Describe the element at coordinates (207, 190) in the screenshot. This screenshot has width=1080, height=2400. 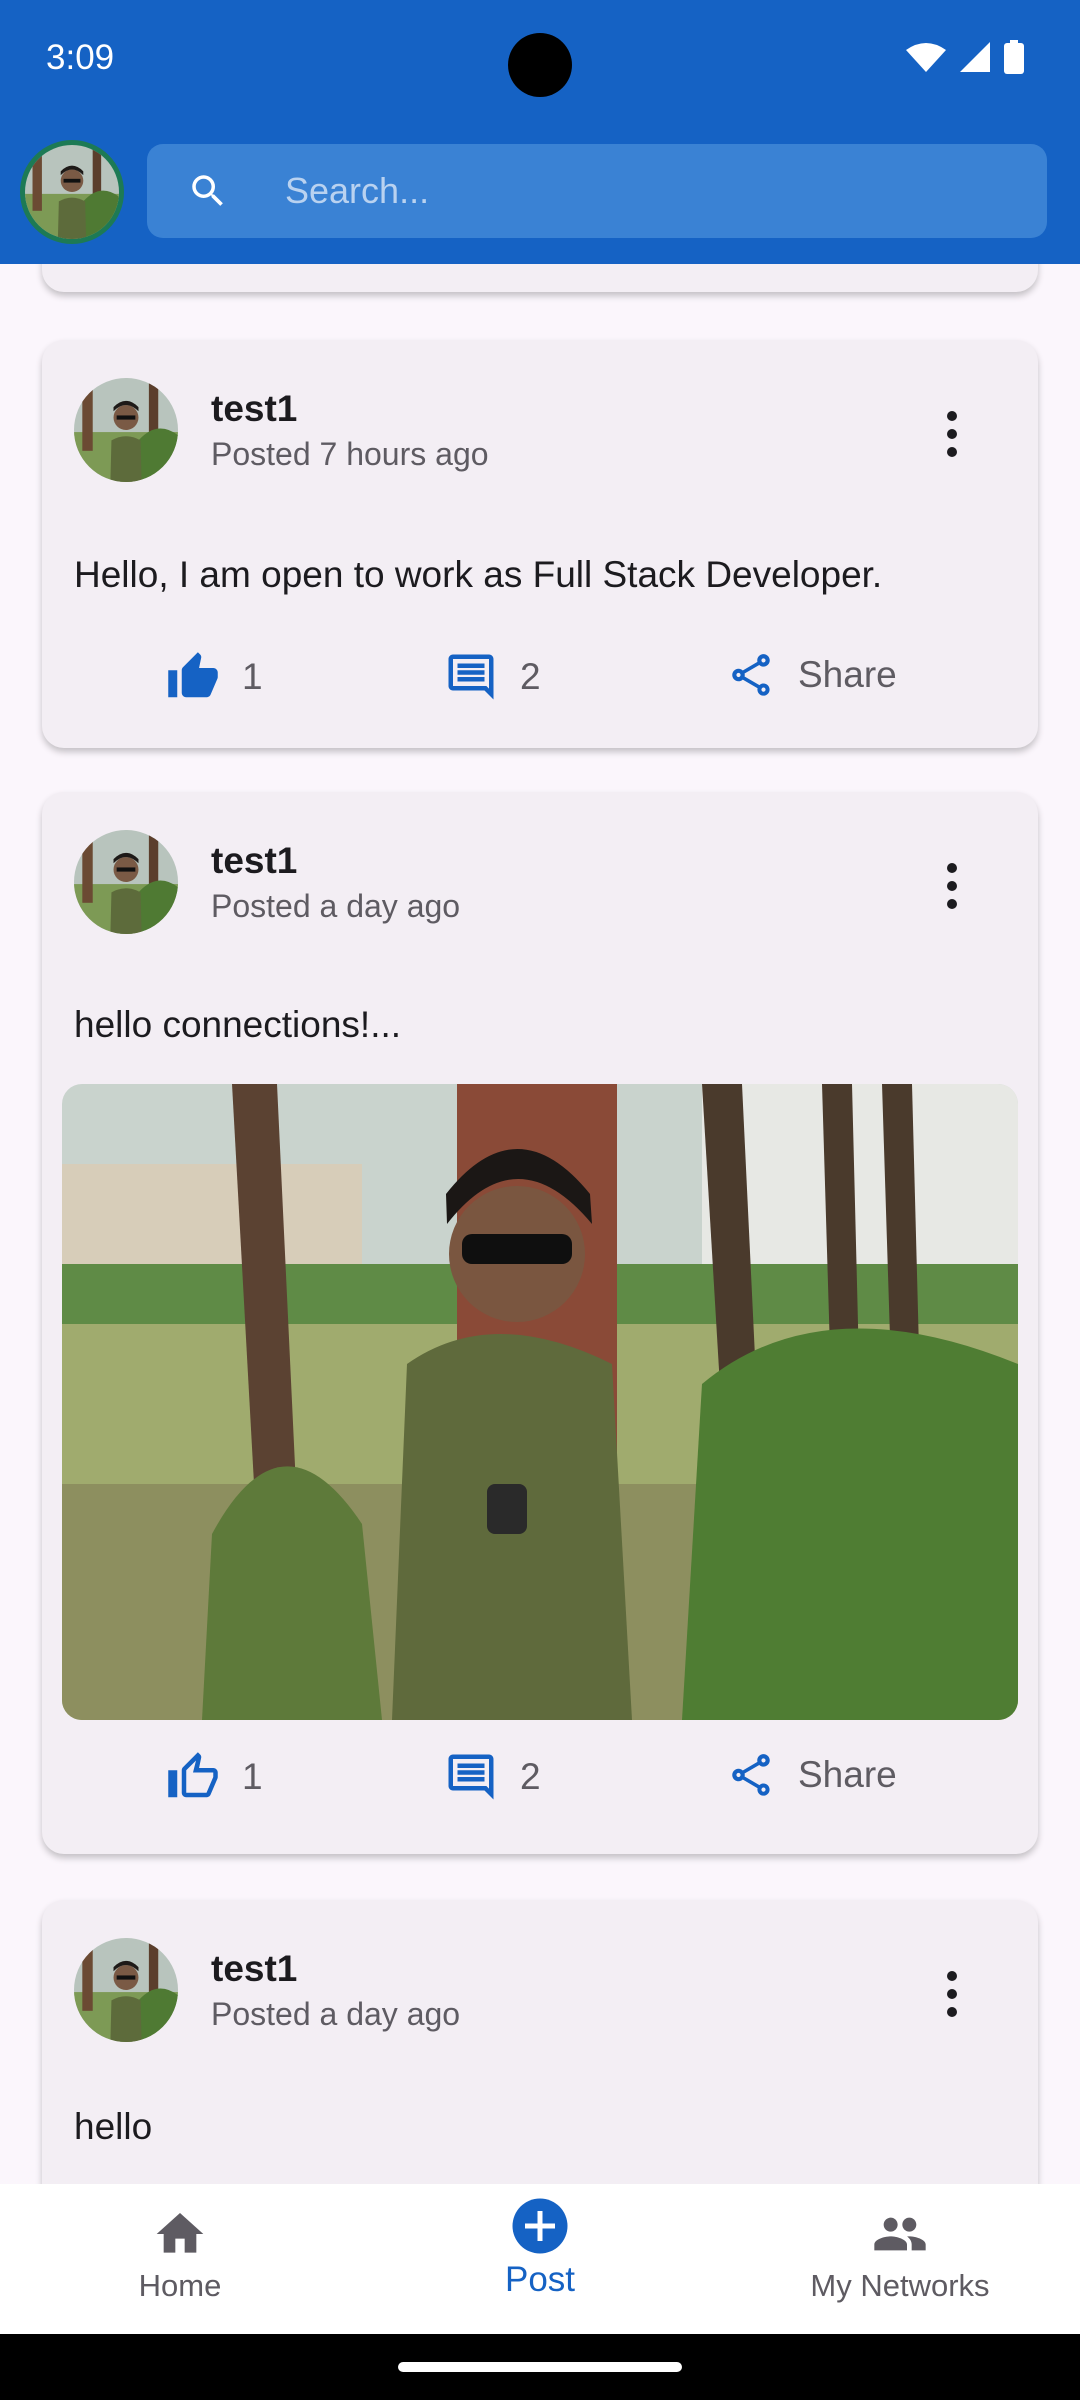
I see `search-icon` at that location.